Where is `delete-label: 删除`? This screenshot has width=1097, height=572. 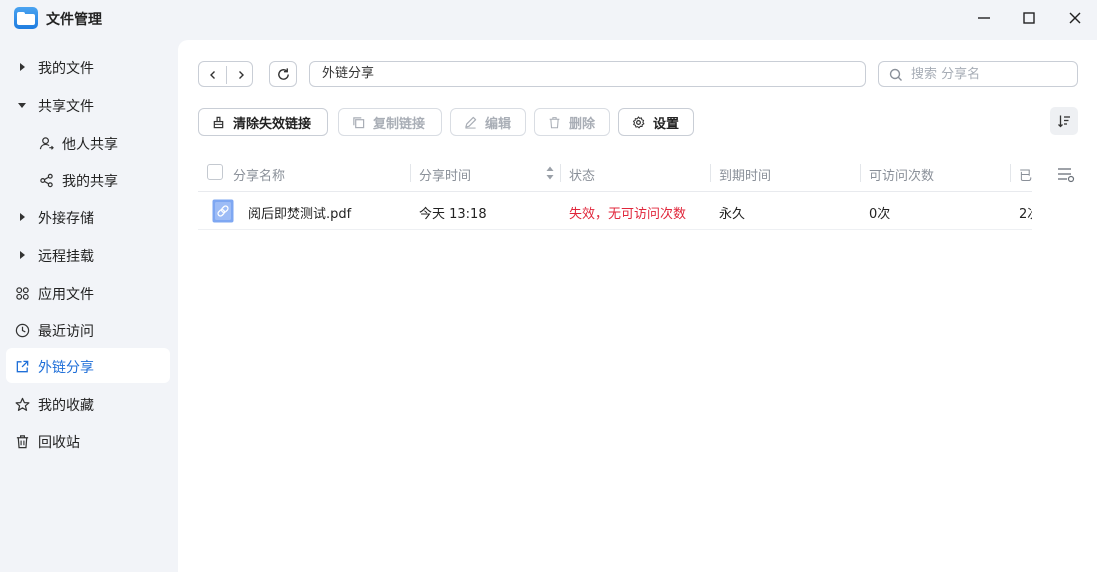
delete-label: 删除 is located at coordinates (582, 124).